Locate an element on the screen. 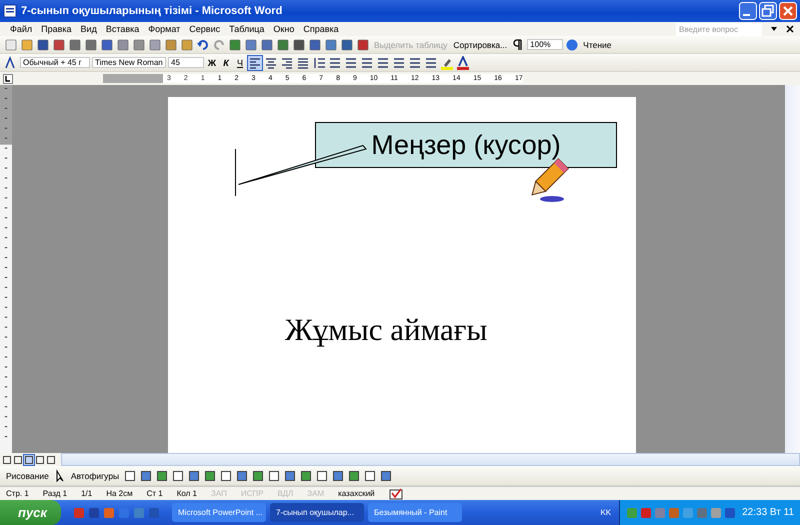  status-field: Стр. 1 is located at coordinates (17, 493).